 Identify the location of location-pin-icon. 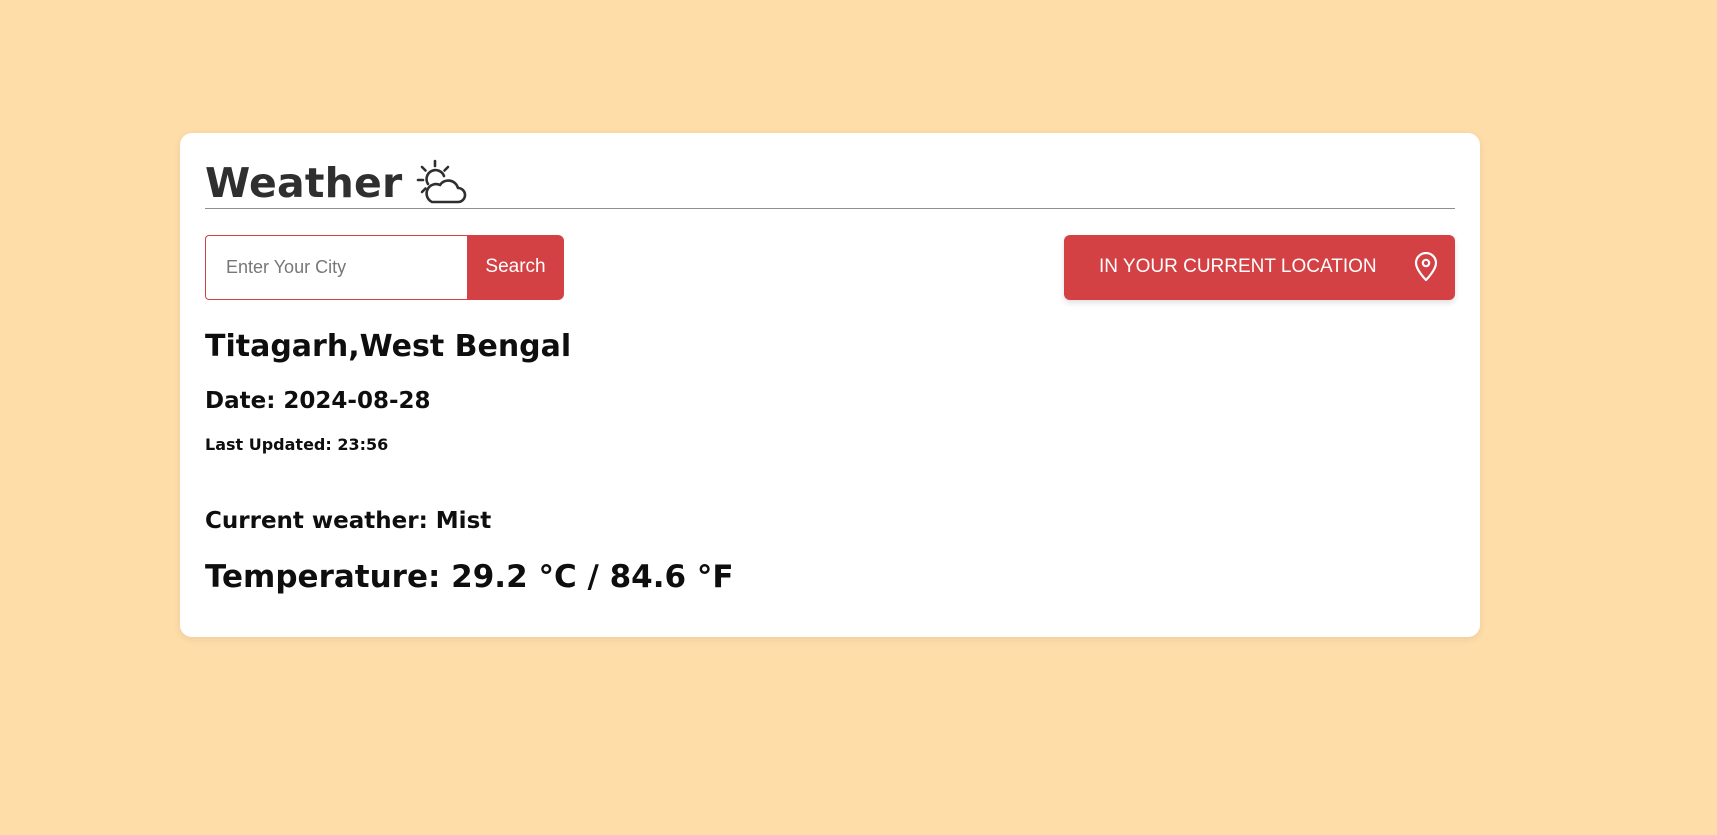
(1426, 266).